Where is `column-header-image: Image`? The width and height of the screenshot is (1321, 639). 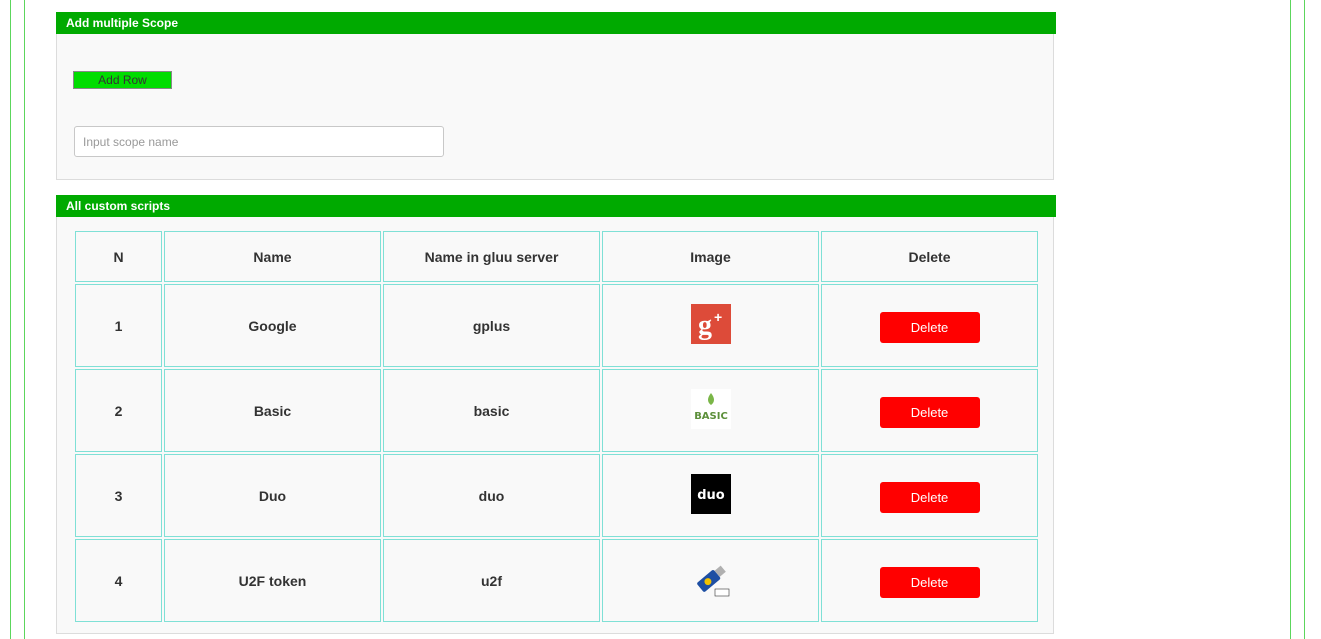
column-header-image: Image is located at coordinates (710, 256).